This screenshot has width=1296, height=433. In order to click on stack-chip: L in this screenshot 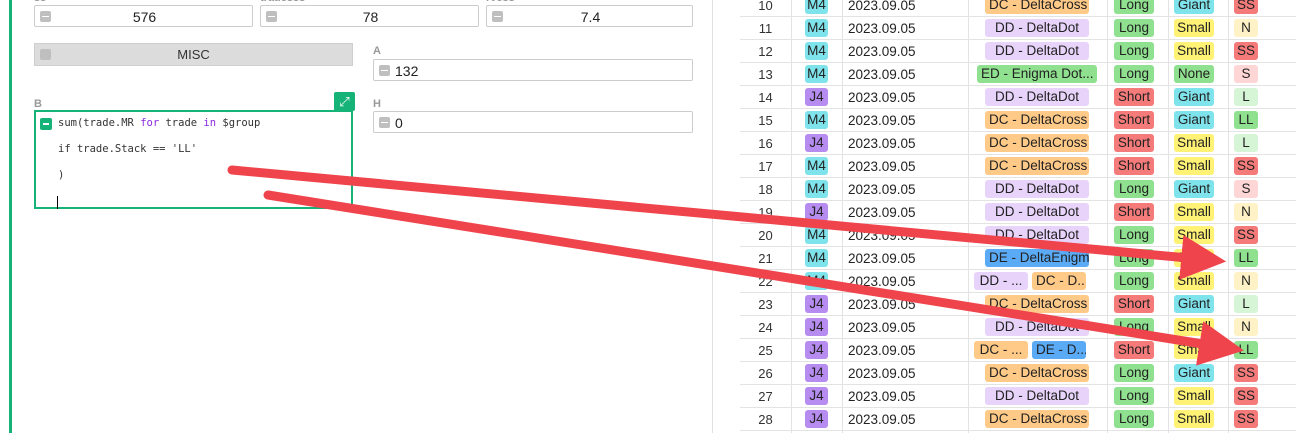, I will do `click(1246, 97)`.